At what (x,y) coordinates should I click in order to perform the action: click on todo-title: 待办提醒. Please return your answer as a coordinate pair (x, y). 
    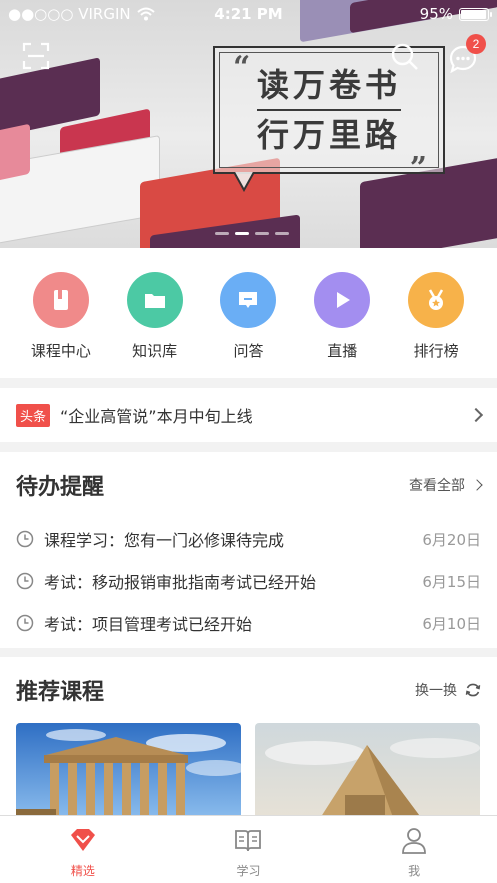
    Looking at the image, I should click on (60, 487).